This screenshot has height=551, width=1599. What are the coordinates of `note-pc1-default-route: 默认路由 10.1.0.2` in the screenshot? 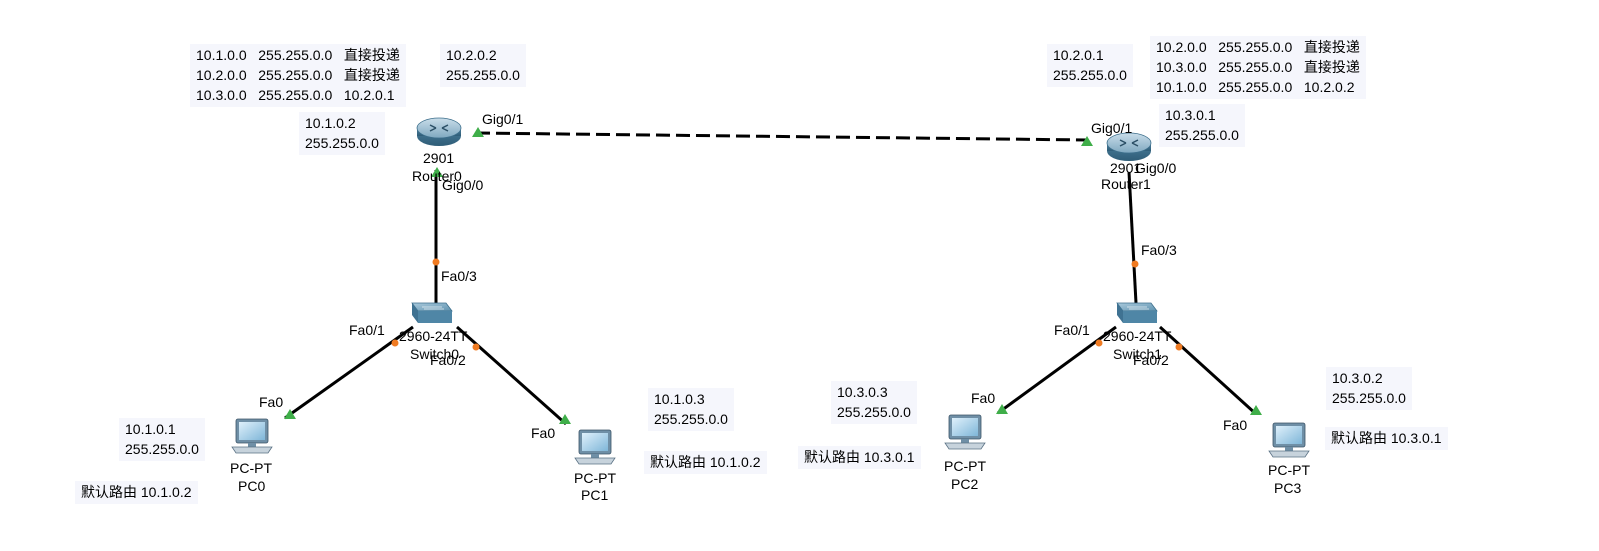 It's located at (705, 462).